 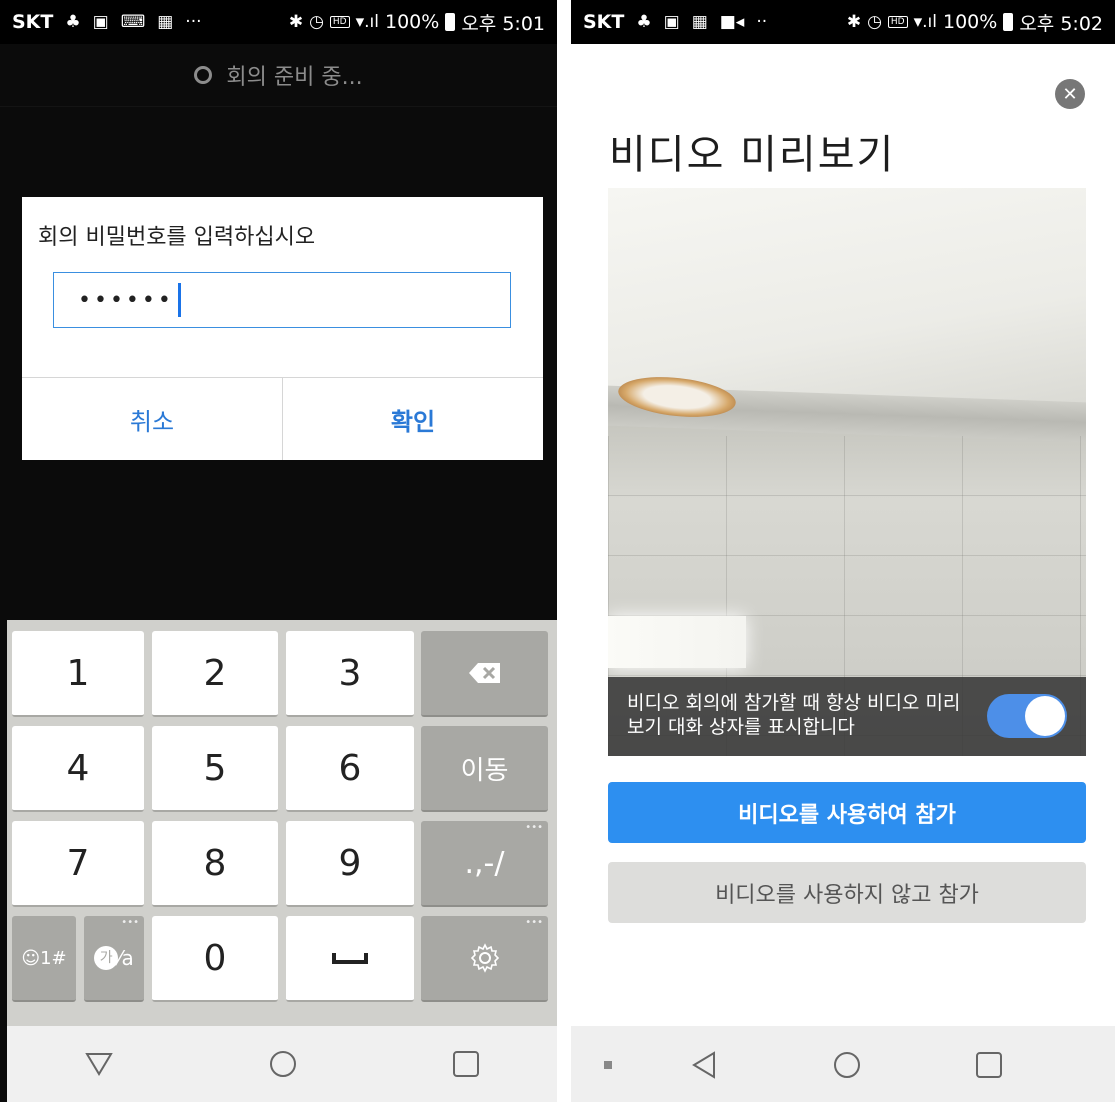 What do you see at coordinates (44, 959) in the screenshot?
I see `emoji-symbol-key: ☺1#` at bounding box center [44, 959].